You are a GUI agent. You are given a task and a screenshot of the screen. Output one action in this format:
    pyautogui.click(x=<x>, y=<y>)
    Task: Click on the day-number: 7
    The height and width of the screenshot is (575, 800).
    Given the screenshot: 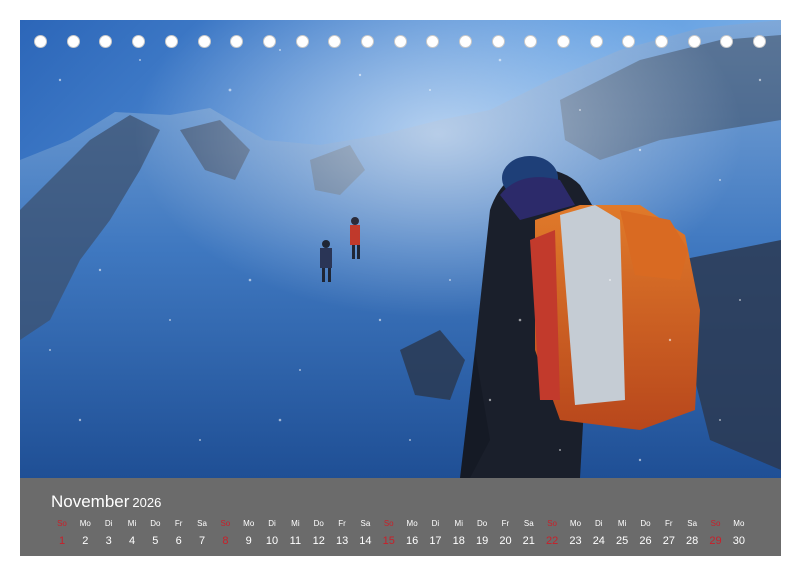 What is the action you would take?
    pyautogui.click(x=202, y=541)
    